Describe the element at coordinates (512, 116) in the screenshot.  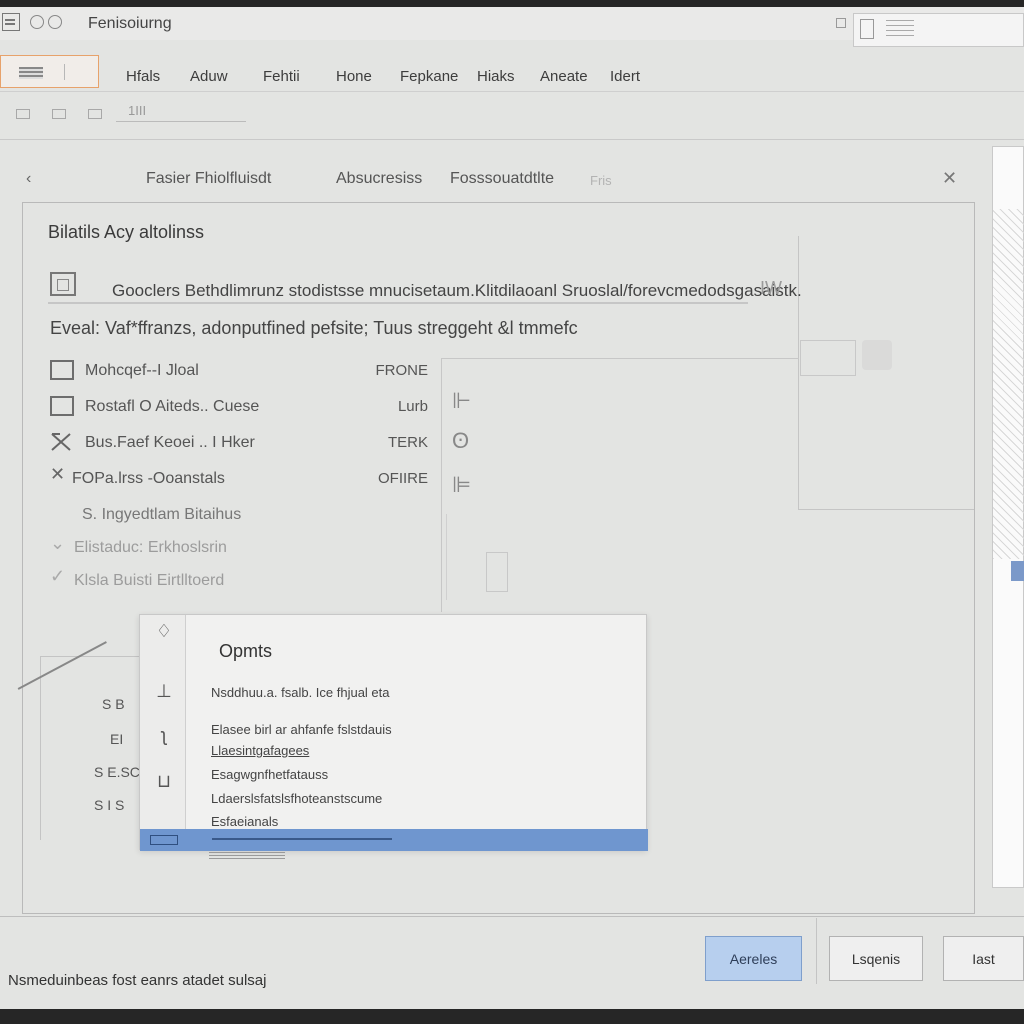
I see `toolbar: 1III` at that location.